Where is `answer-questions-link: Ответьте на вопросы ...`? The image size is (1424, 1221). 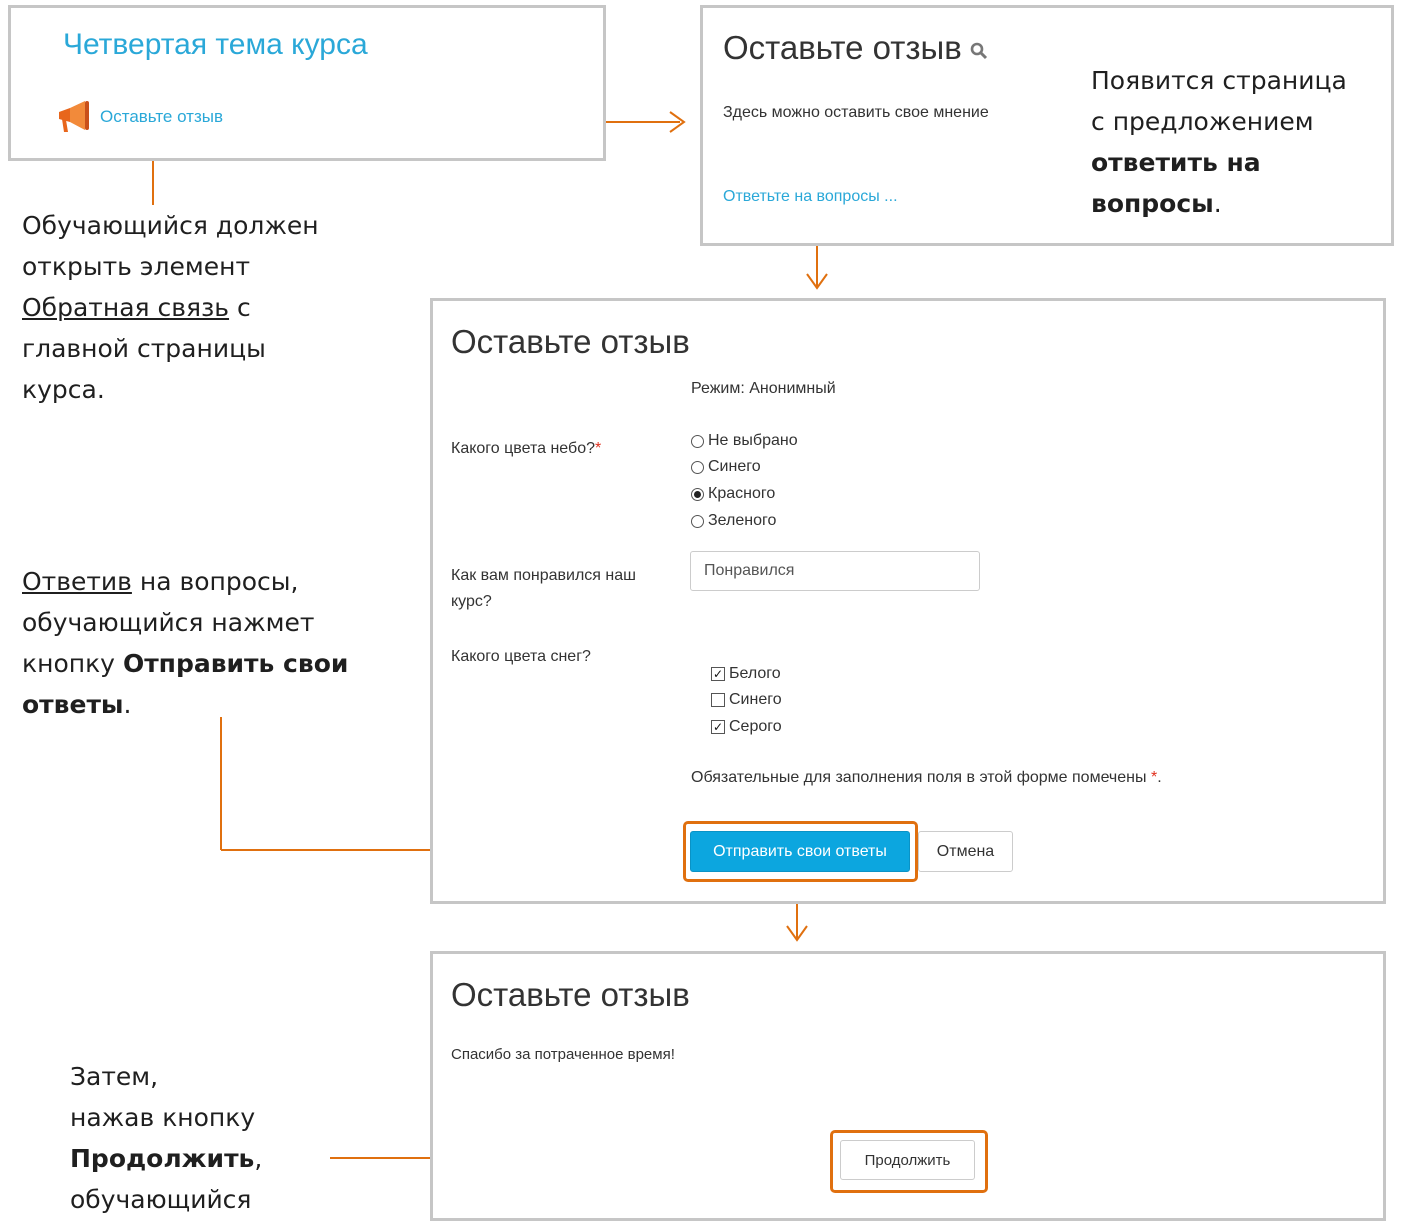
answer-questions-link: Ответьте на вопросы ... is located at coordinates (810, 197).